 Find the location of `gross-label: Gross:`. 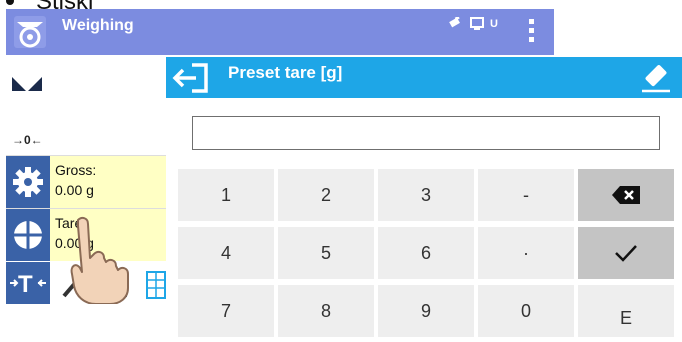

gross-label: Gross: is located at coordinates (76, 170).